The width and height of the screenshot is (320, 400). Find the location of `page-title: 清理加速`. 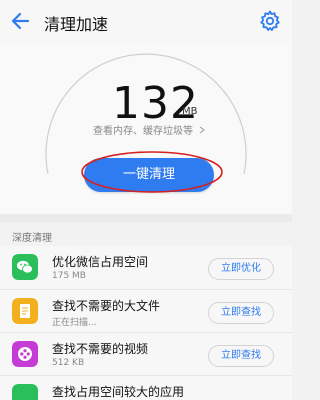

page-title: 清理加速 is located at coordinates (76, 24).